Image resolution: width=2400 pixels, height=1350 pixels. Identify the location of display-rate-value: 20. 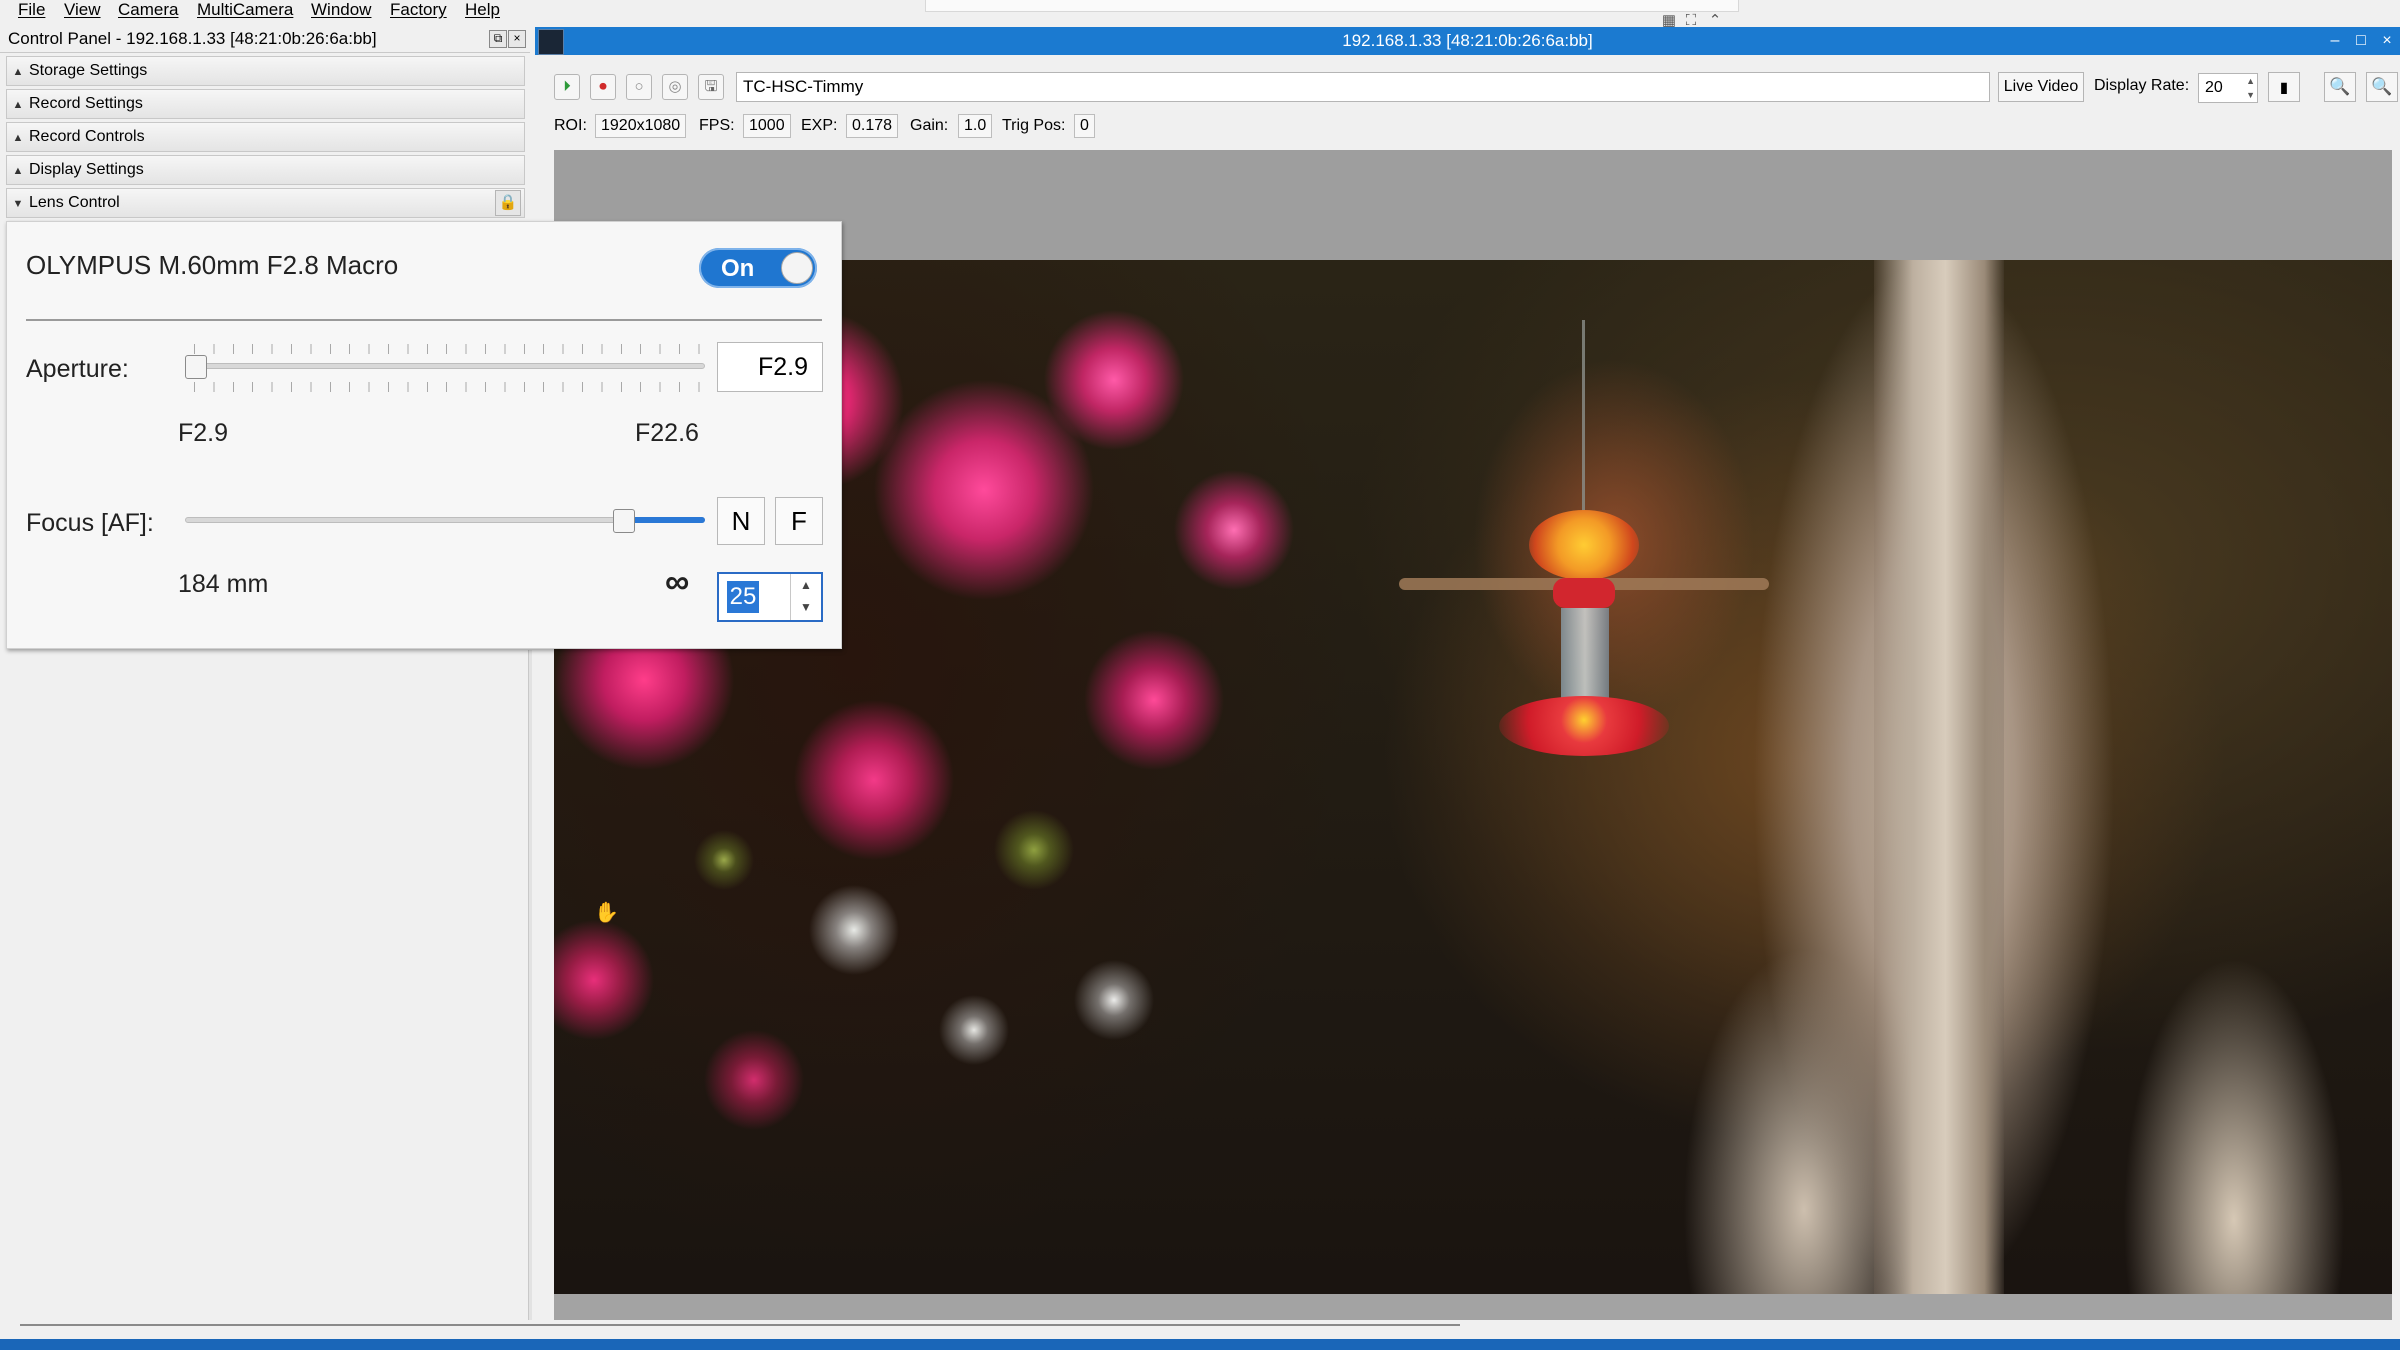
(2214, 87).